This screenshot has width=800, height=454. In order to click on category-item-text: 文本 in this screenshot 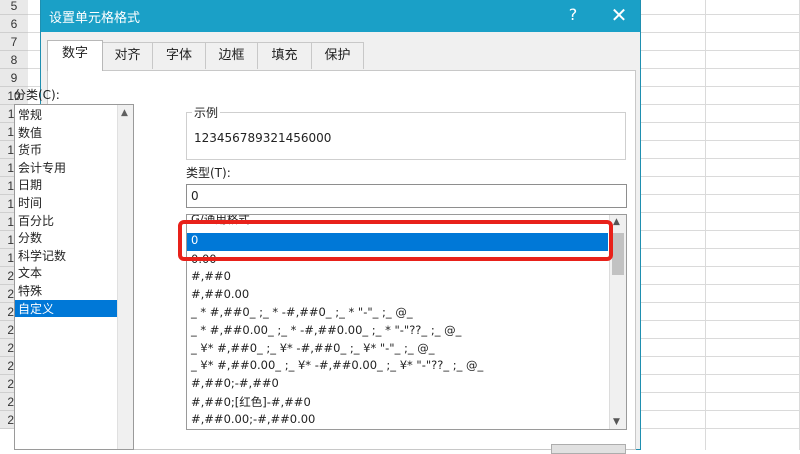, I will do `click(74, 273)`.